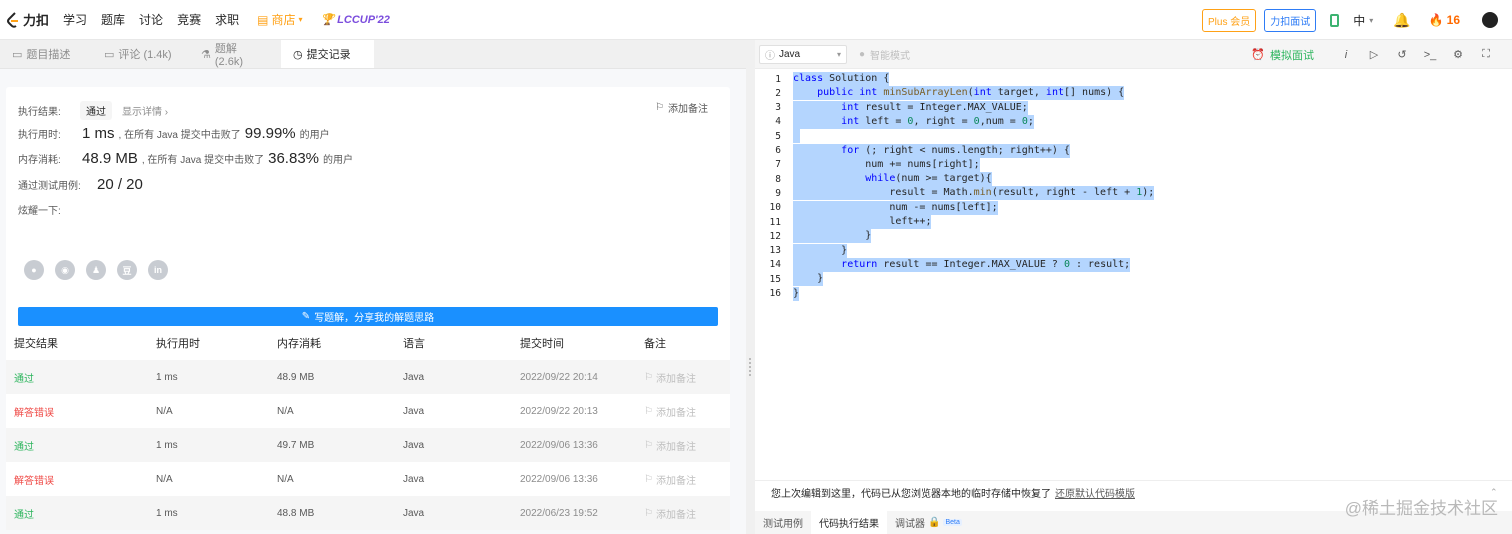  What do you see at coordinates (167, 513) in the screenshot?
I see `row-runtime: 1 ms` at bounding box center [167, 513].